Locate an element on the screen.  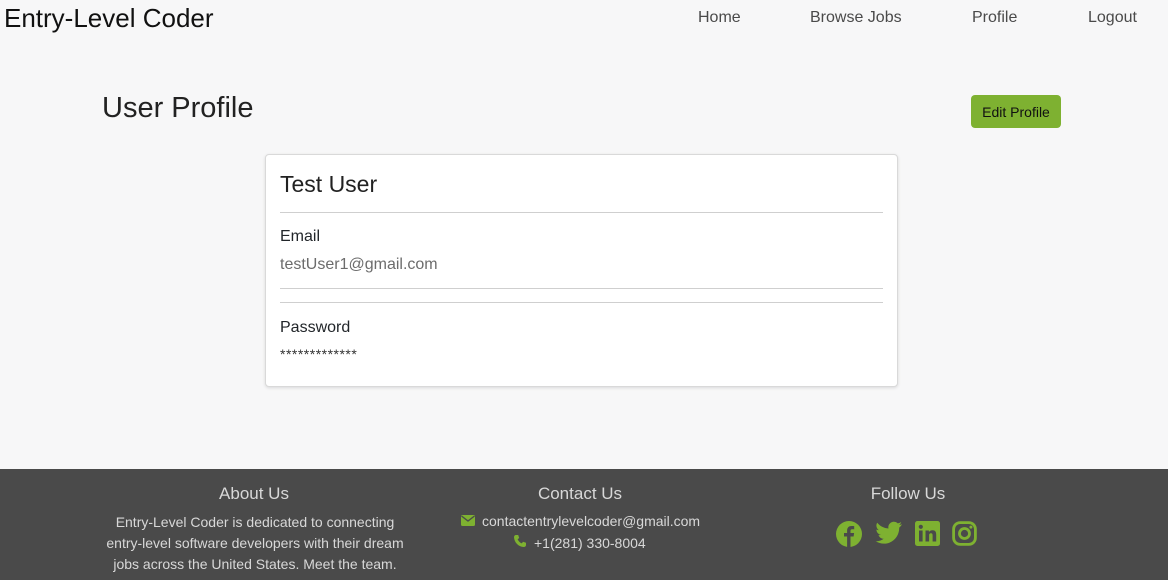
social-links is located at coordinates (906, 536).